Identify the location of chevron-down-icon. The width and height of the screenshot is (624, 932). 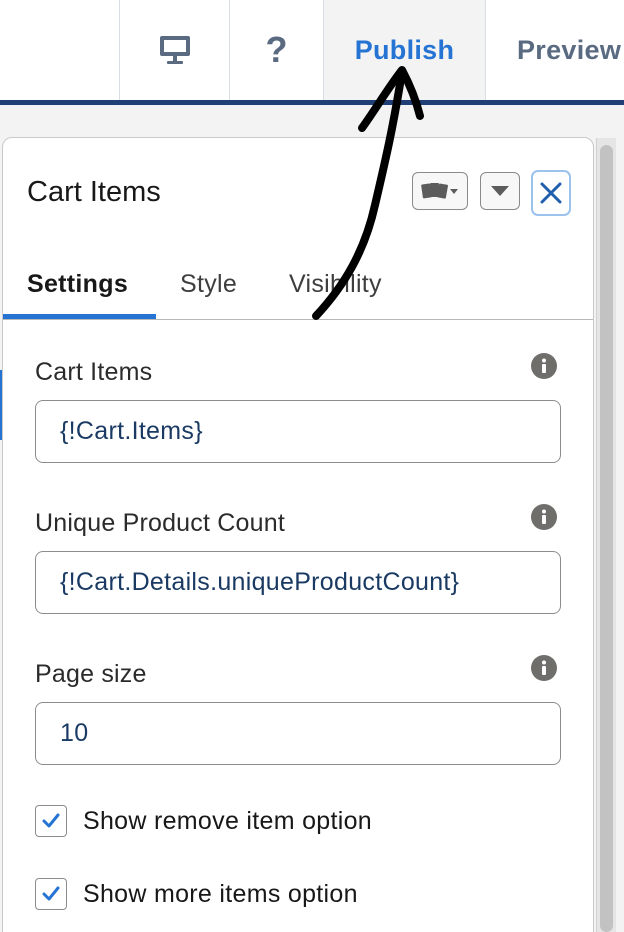
(500, 191).